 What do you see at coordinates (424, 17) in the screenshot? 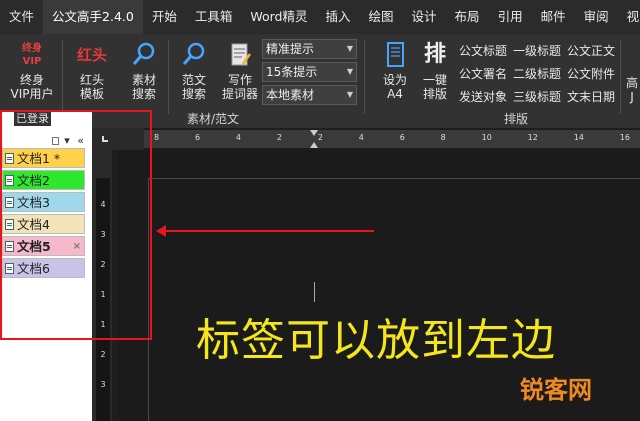
I see `menu-design: 设计` at bounding box center [424, 17].